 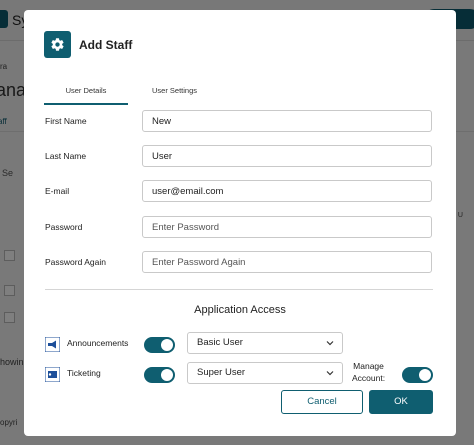 I want to click on application-access-title: Application Access, so click(x=240, y=310).